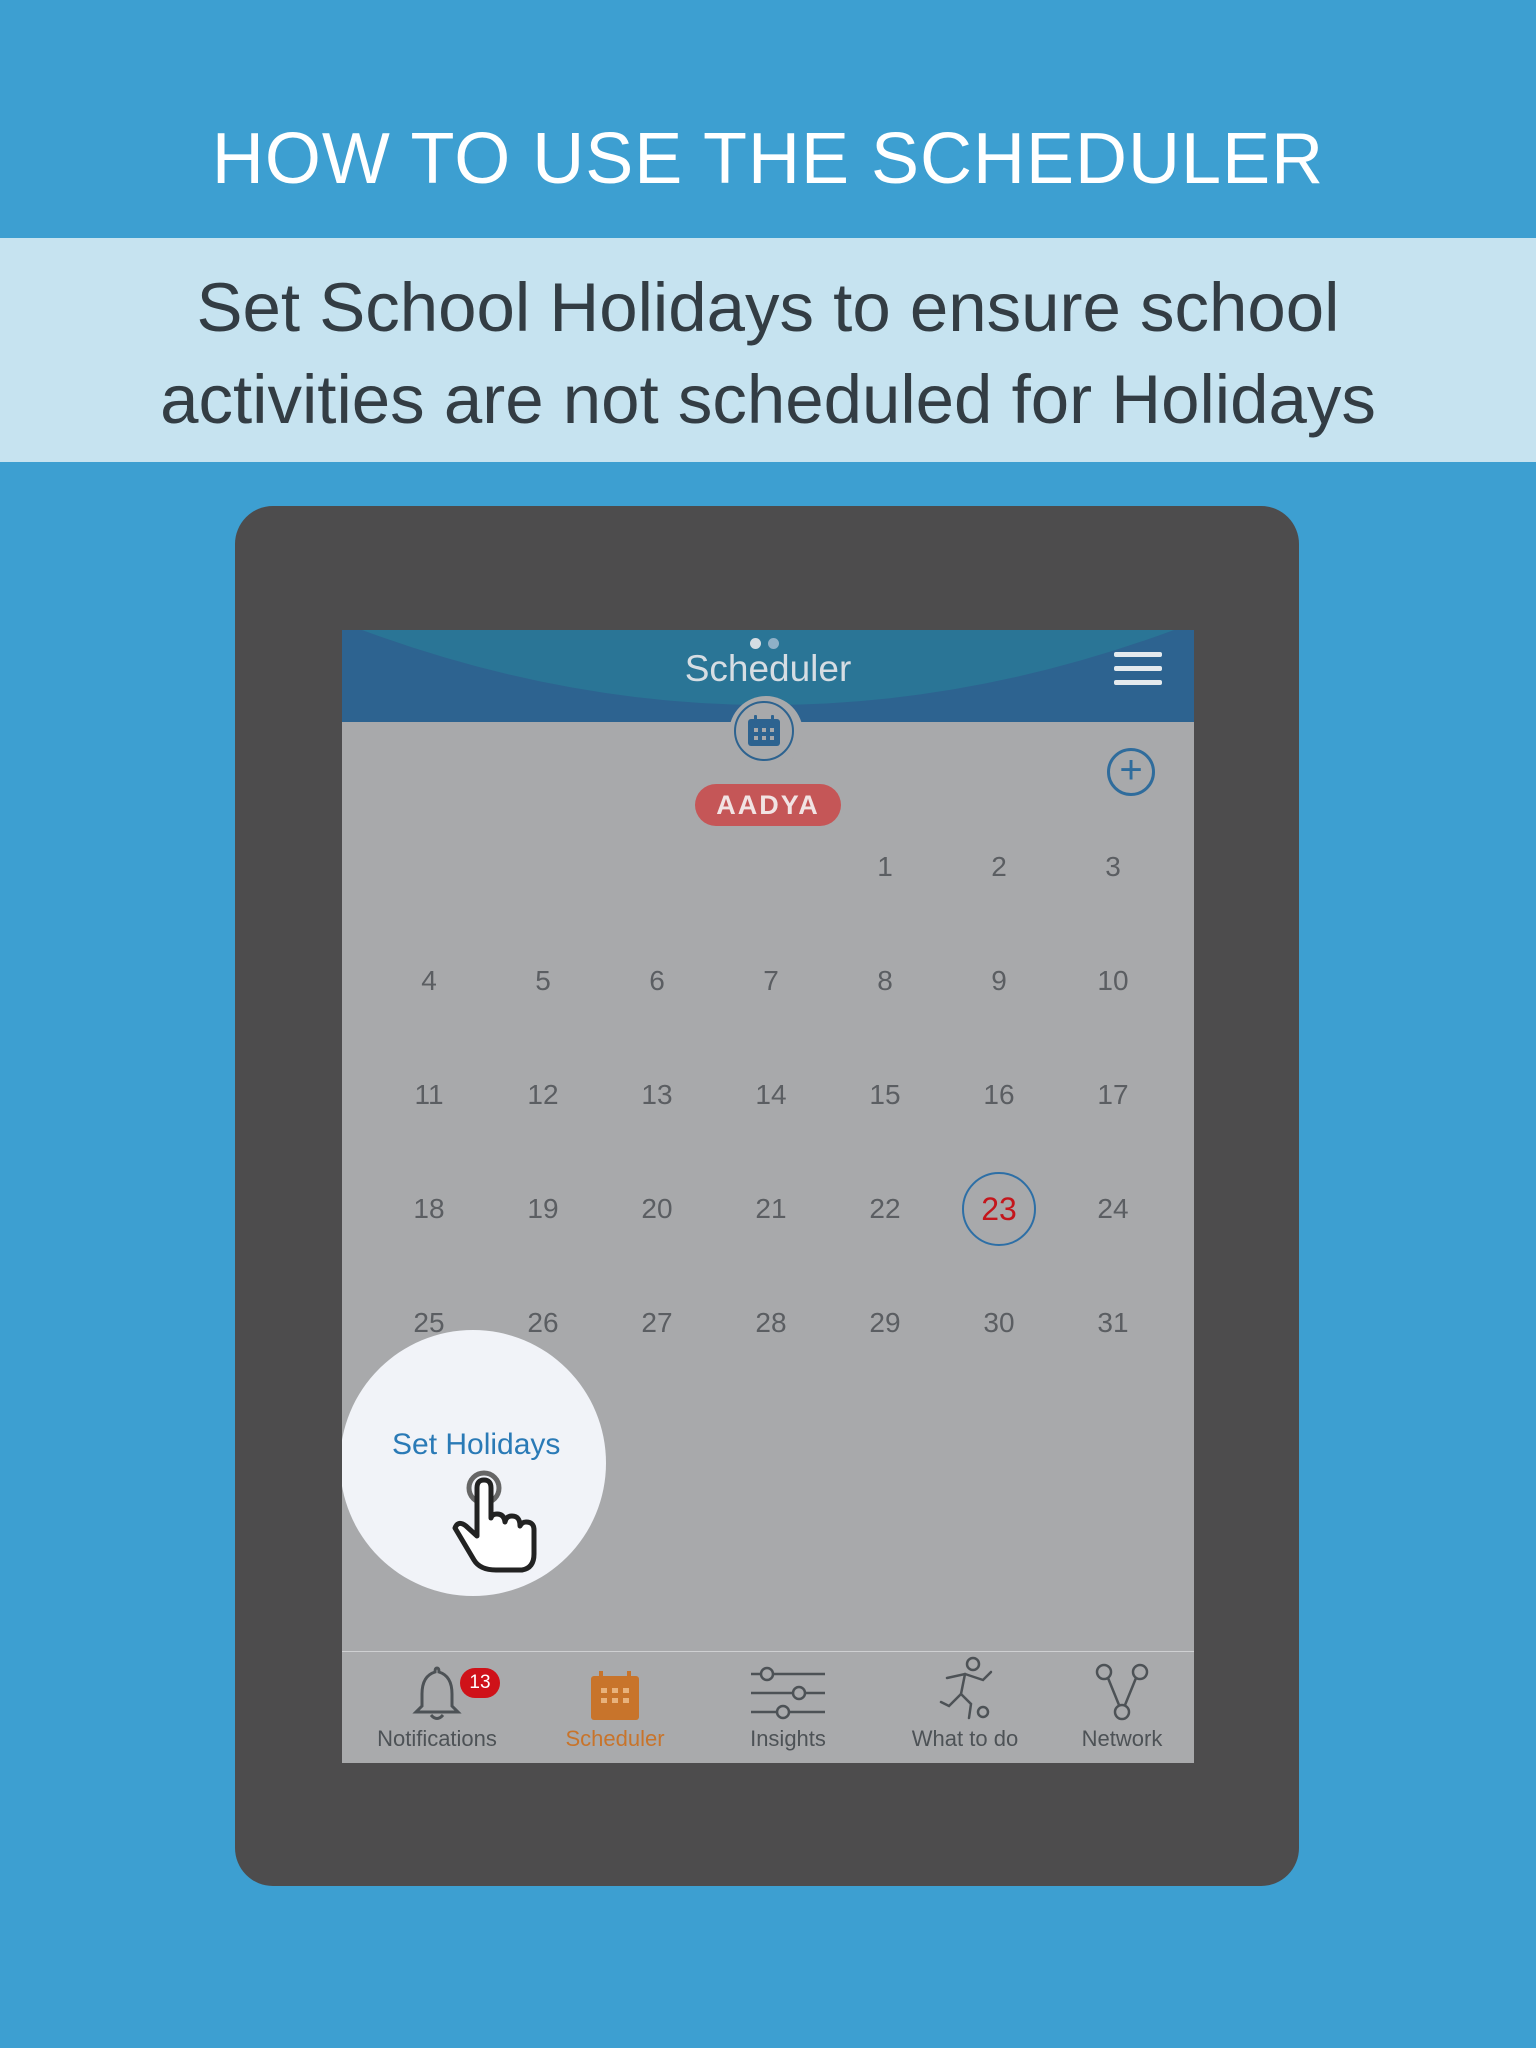 The width and height of the screenshot is (1536, 2048). What do you see at coordinates (965, 1738) in the screenshot?
I see `tab-label: What to do` at bounding box center [965, 1738].